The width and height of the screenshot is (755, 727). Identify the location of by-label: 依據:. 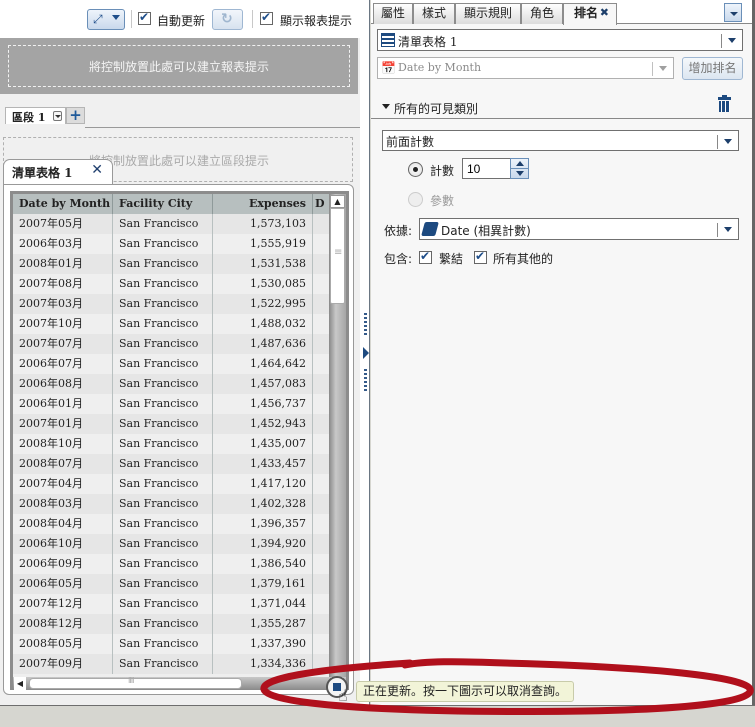
(398, 231).